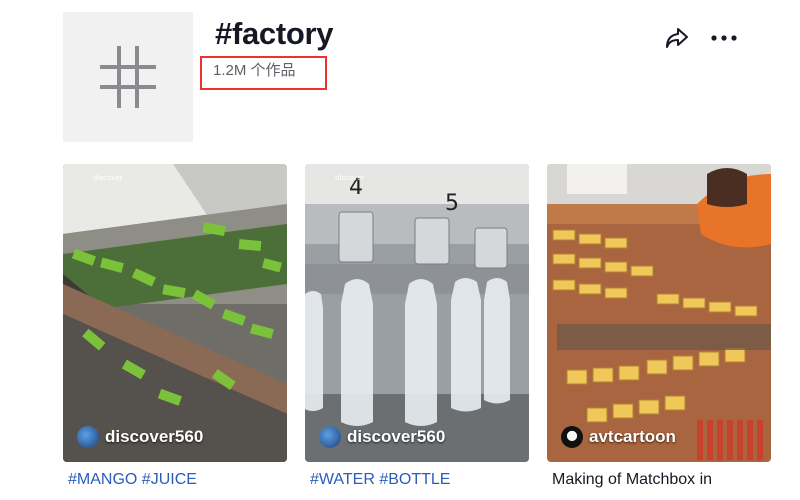 This screenshot has width=800, height=500. What do you see at coordinates (632, 480) in the screenshot?
I see `video-caption: Making of Matchbox in` at bounding box center [632, 480].